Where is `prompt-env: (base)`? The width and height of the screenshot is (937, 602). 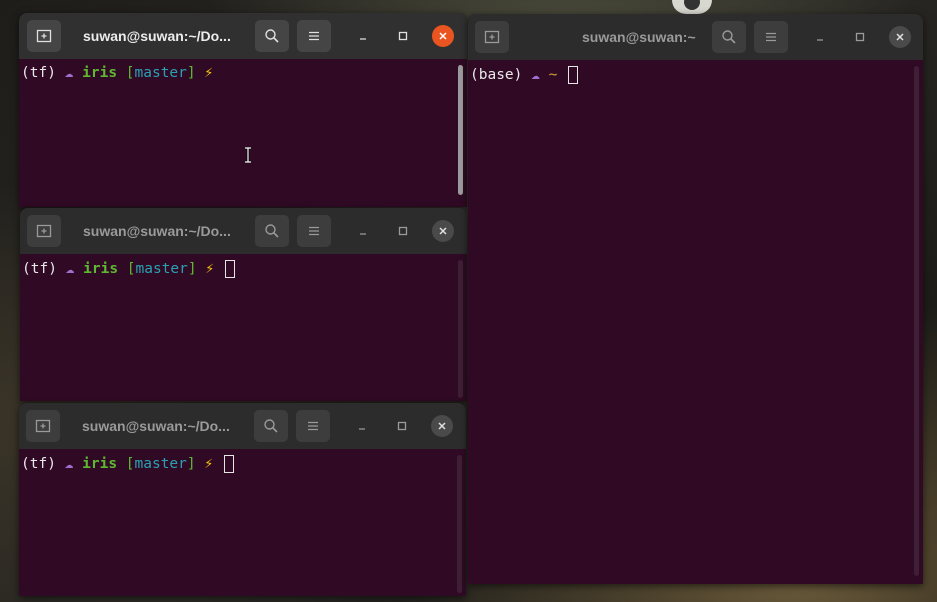
prompt-env: (base) is located at coordinates (496, 75).